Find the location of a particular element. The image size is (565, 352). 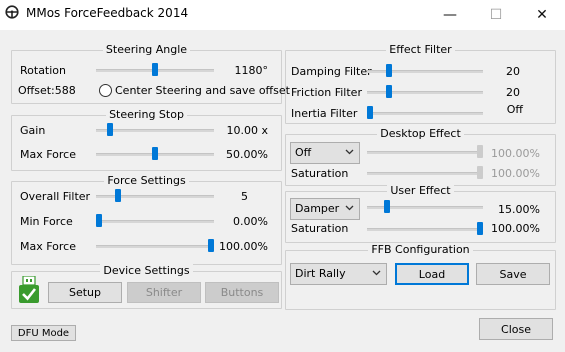

ffb-configuration-title: FFB Configuration is located at coordinates (420, 249).